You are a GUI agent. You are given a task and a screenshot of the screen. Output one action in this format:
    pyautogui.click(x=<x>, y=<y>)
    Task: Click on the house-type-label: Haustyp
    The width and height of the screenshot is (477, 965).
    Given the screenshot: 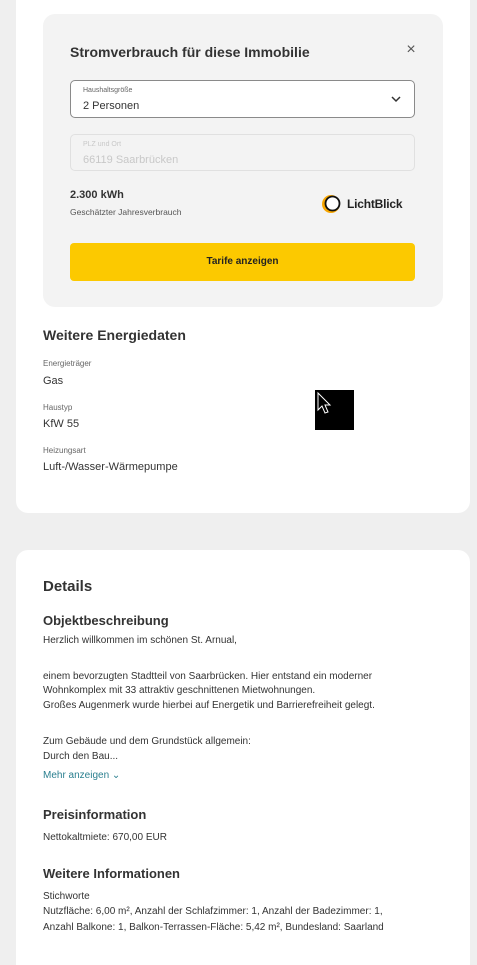 What is the action you would take?
    pyautogui.click(x=58, y=407)
    